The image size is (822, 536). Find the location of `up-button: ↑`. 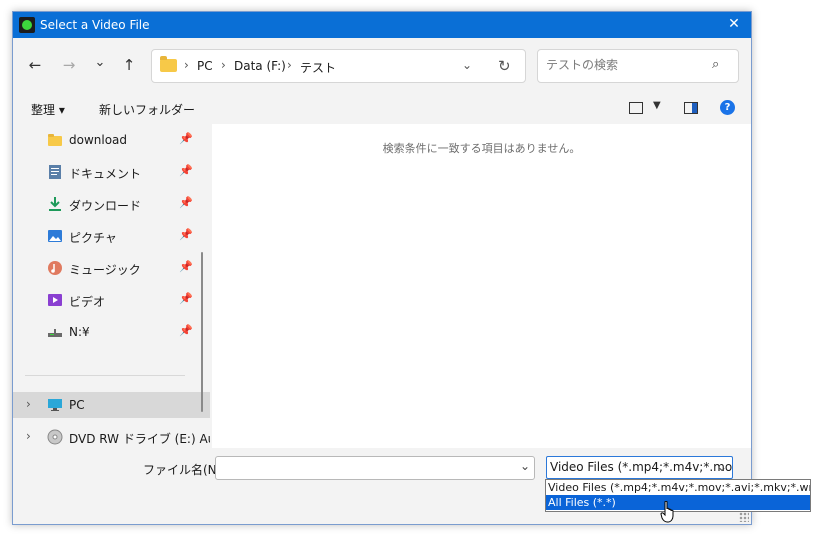

up-button: ↑ is located at coordinates (129, 65).